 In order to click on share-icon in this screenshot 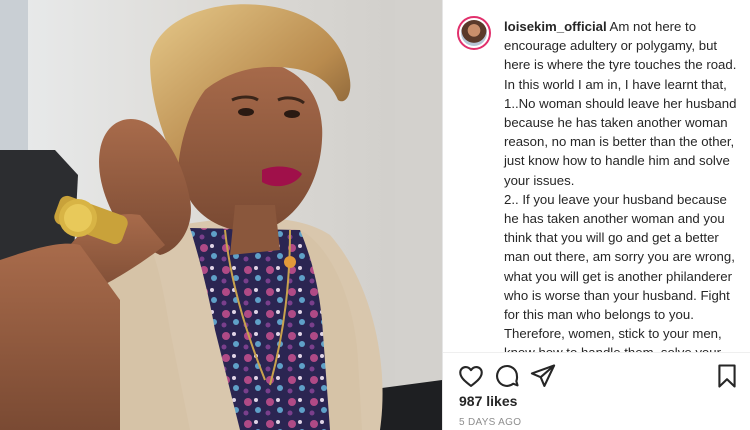, I will do `click(543, 375)`.